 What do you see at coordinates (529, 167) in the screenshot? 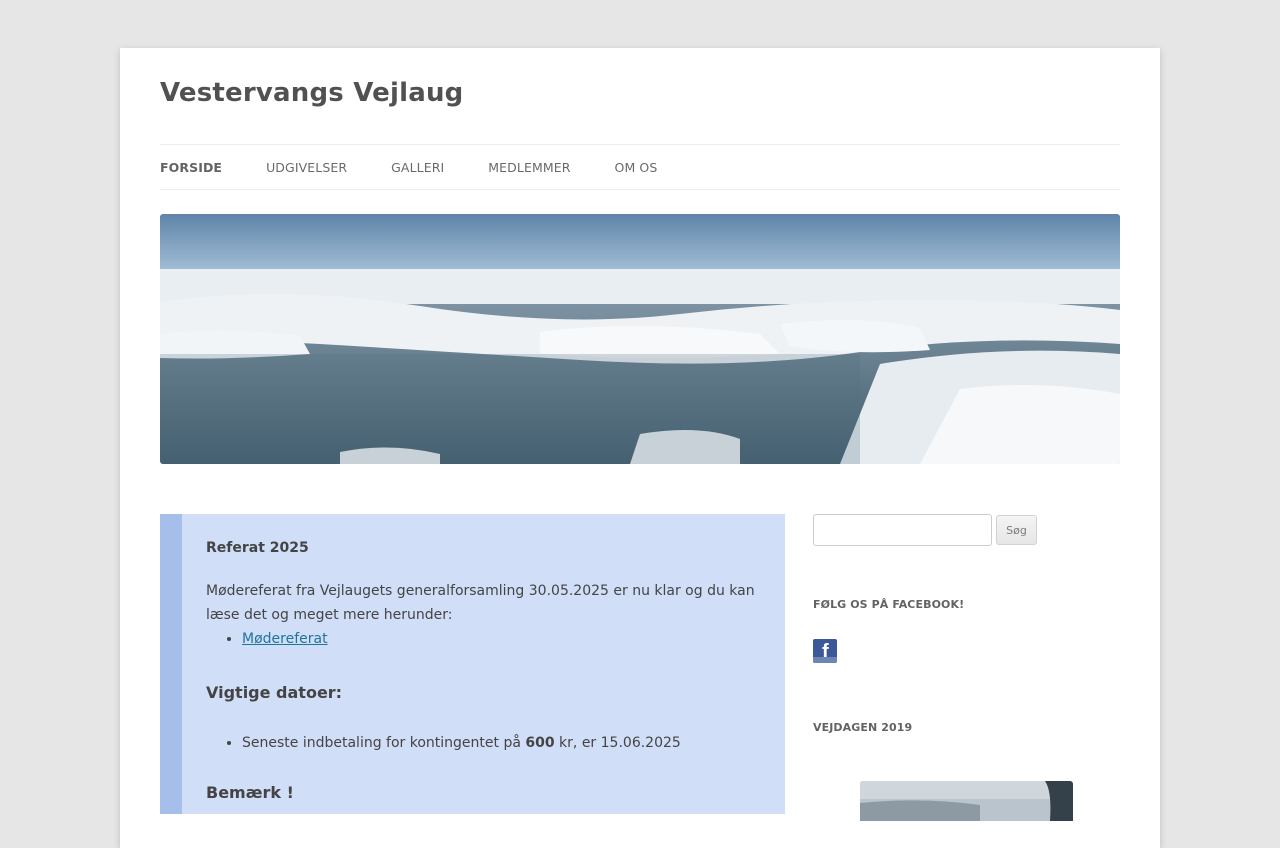
I see `nav-item-medlemmer: MEDLEMMER` at bounding box center [529, 167].